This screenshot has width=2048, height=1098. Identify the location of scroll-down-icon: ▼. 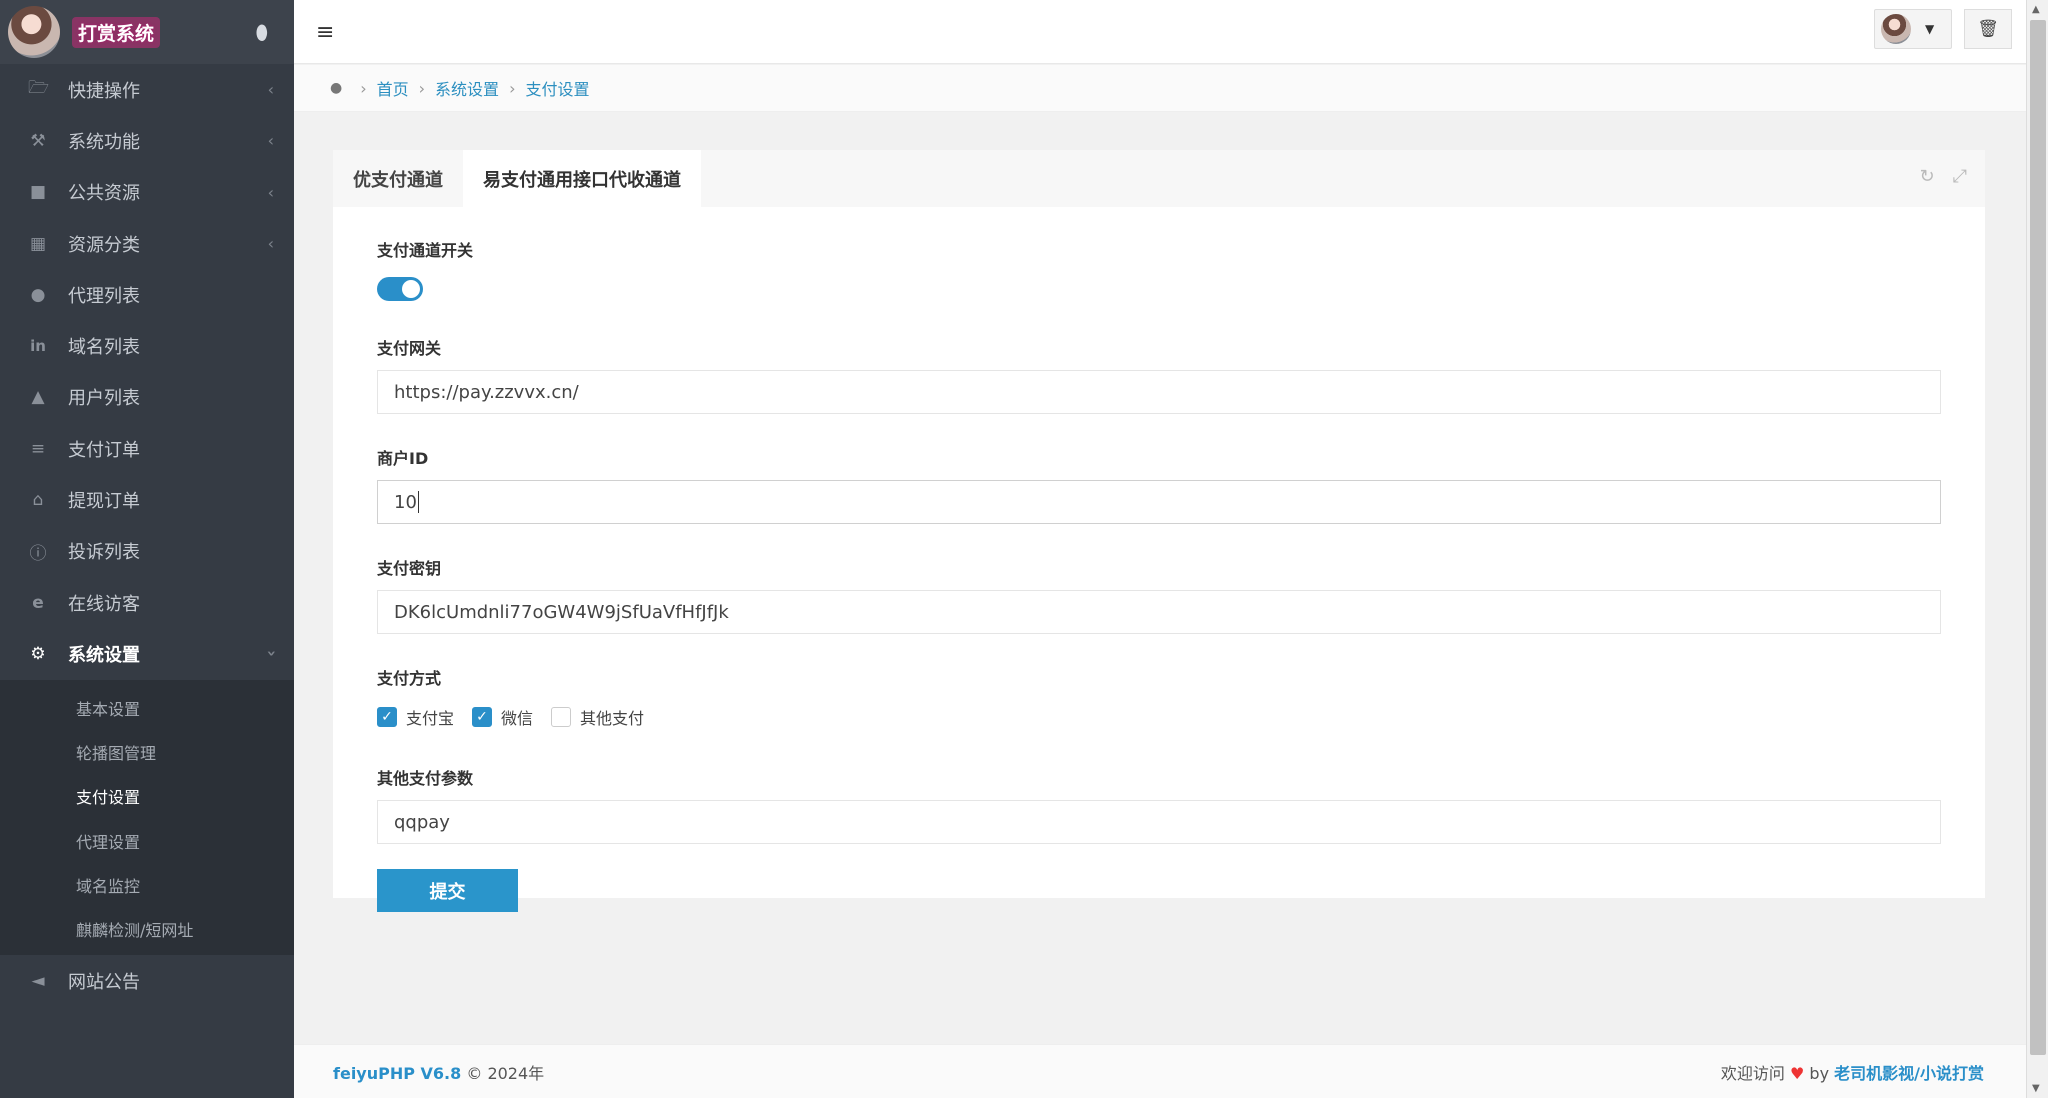
(2036, 1088).